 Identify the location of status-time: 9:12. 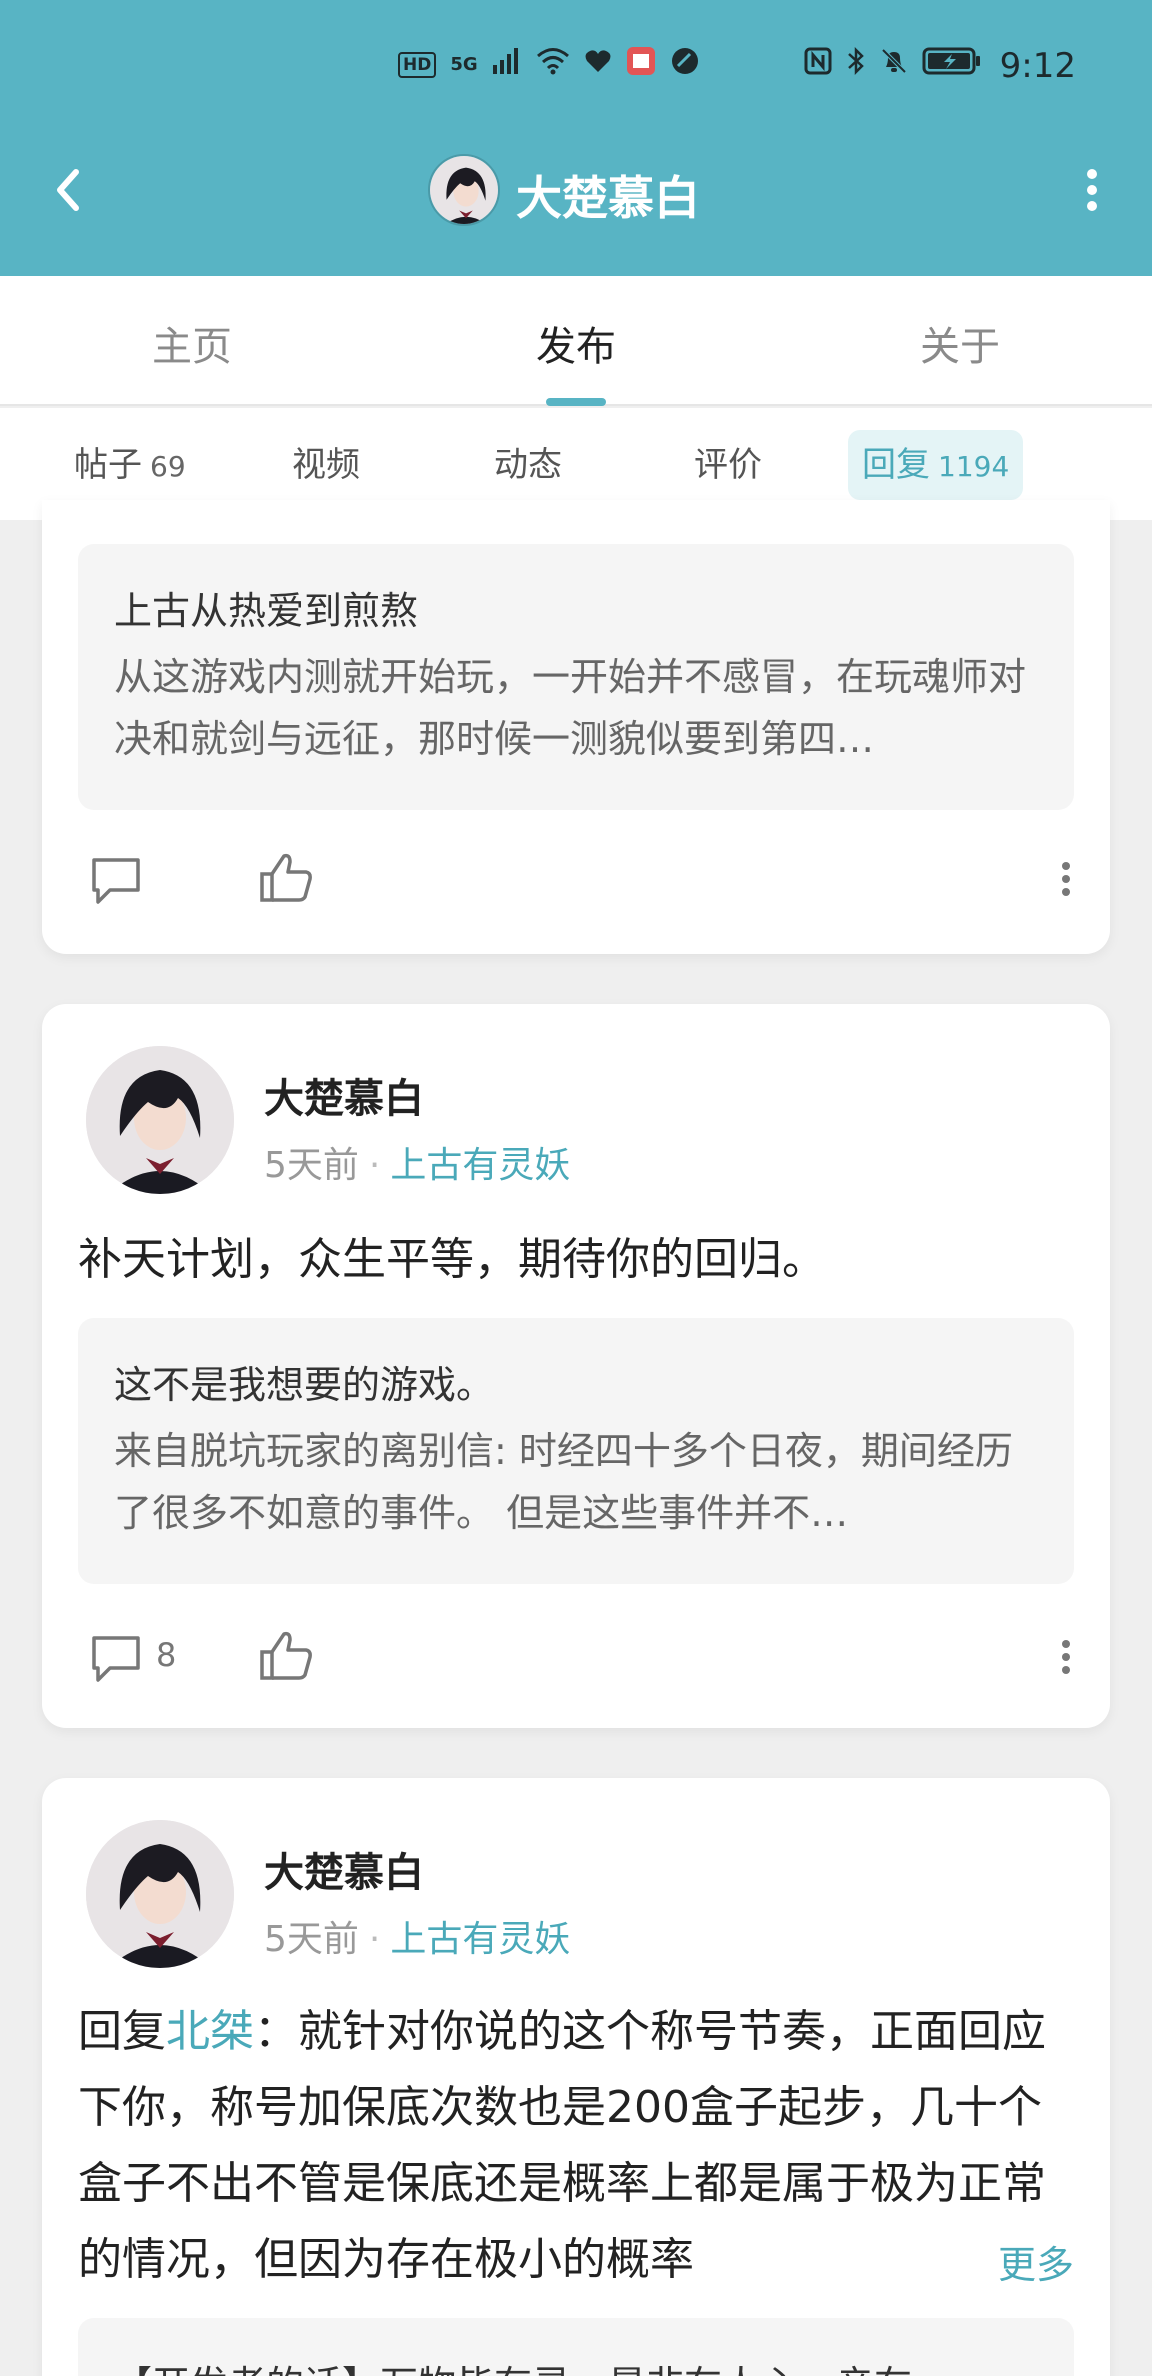
(1037, 66).